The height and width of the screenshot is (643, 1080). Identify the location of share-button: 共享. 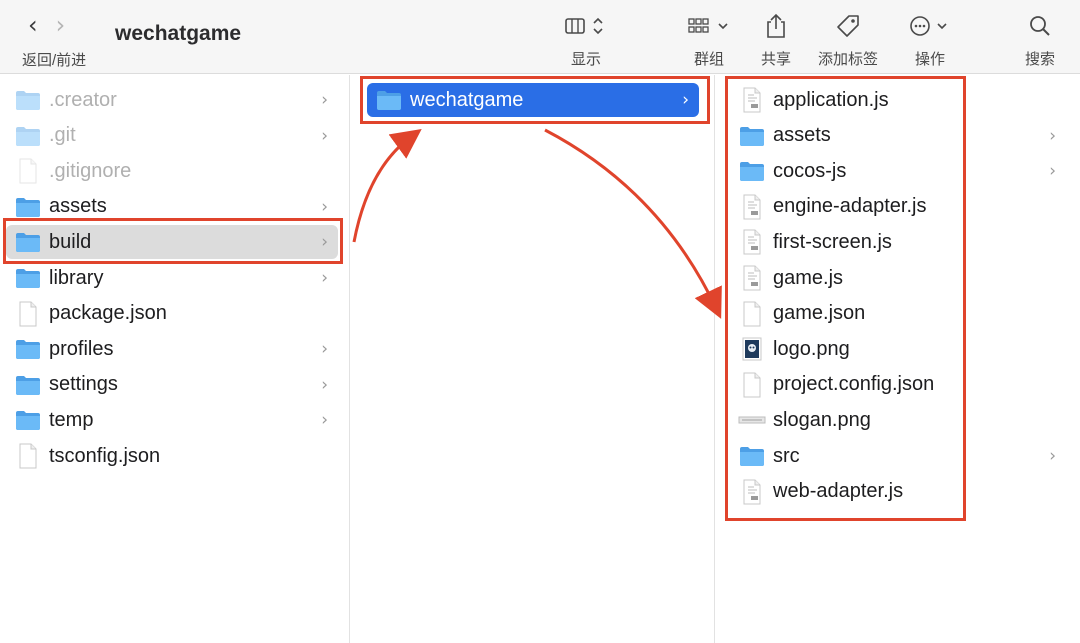
(776, 39).